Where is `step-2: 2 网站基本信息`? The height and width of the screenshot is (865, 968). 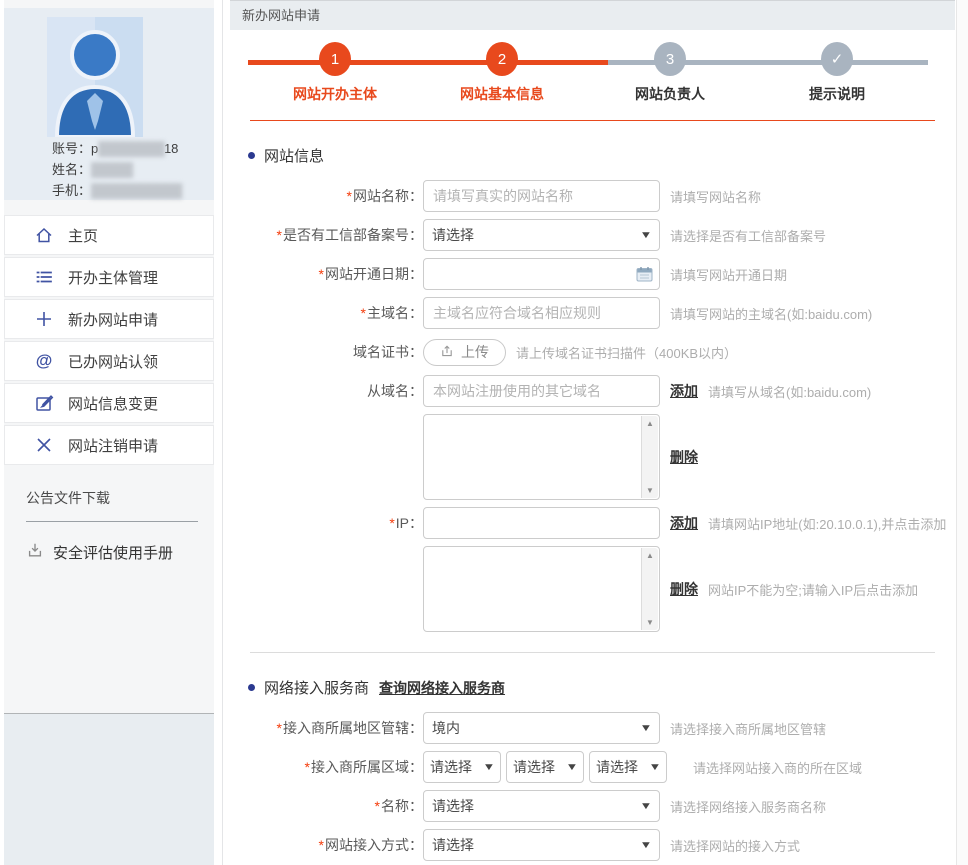 step-2: 2 网站基本信息 is located at coordinates (502, 71).